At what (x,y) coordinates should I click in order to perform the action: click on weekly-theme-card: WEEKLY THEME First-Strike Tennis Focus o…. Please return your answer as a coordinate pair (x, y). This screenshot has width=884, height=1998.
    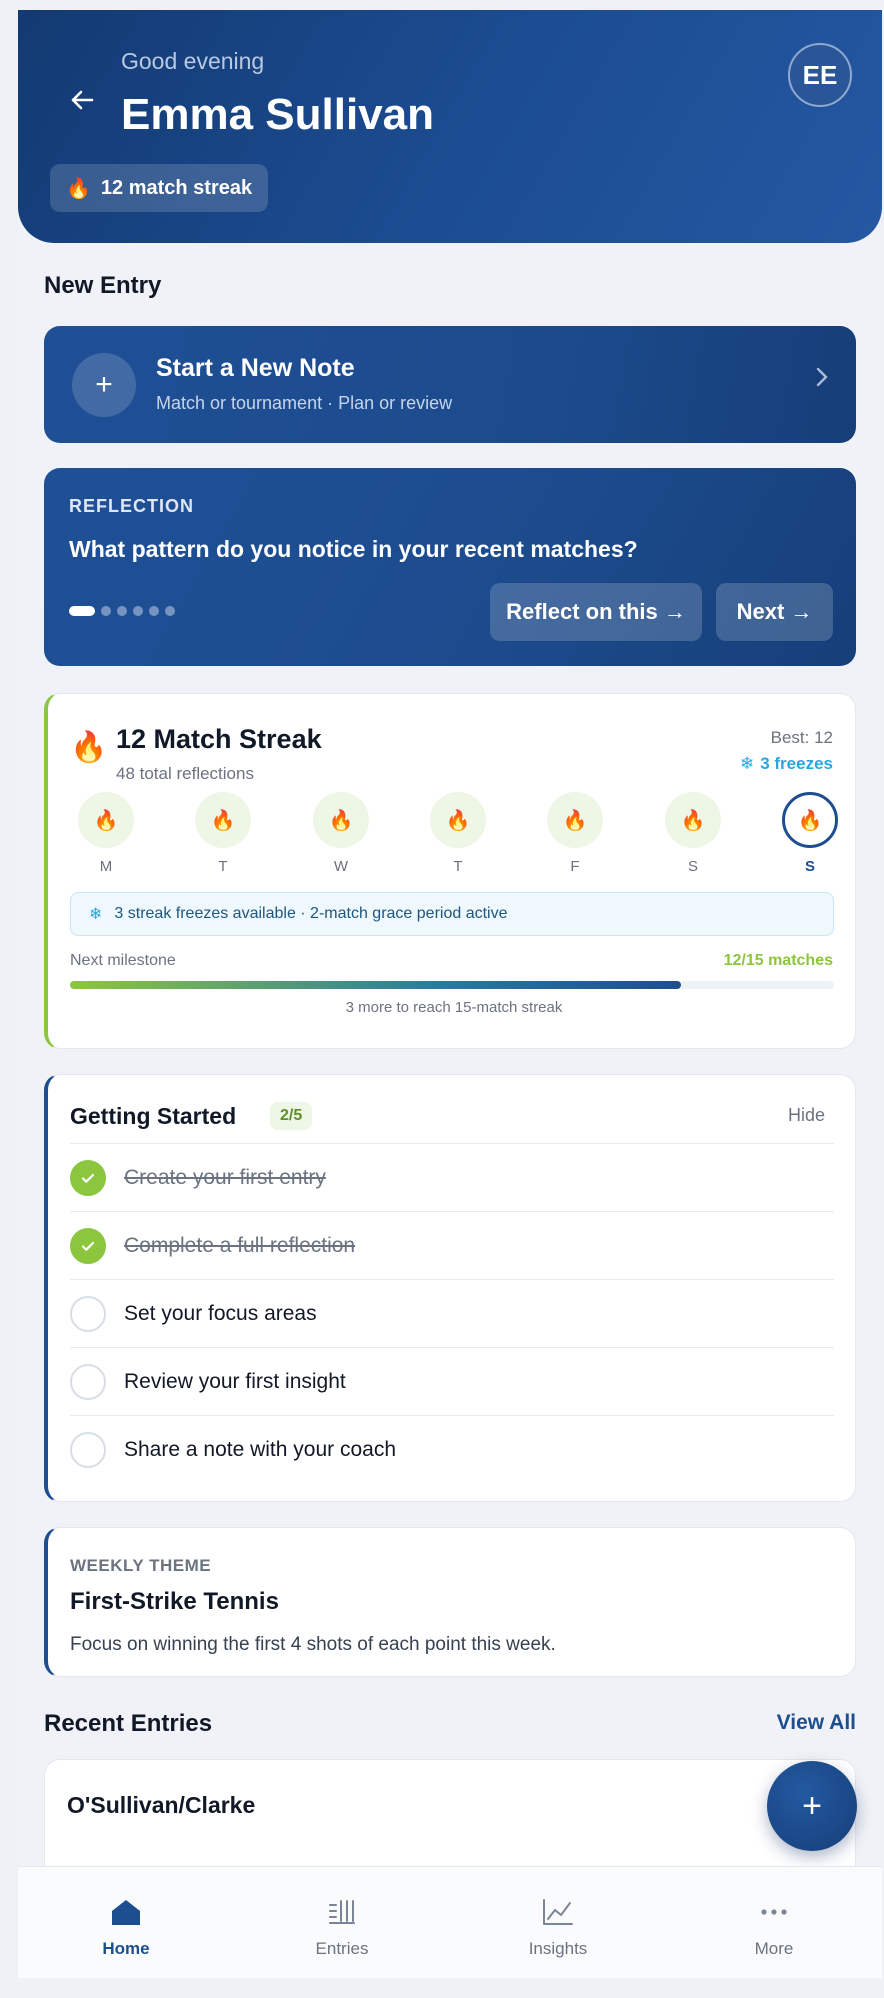
    Looking at the image, I should click on (450, 1602).